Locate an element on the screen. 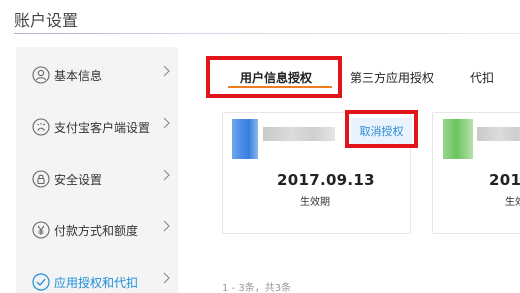 This screenshot has width=520, height=293. sidebar-item-label: 支付宝客户端设置 is located at coordinates (102, 128).